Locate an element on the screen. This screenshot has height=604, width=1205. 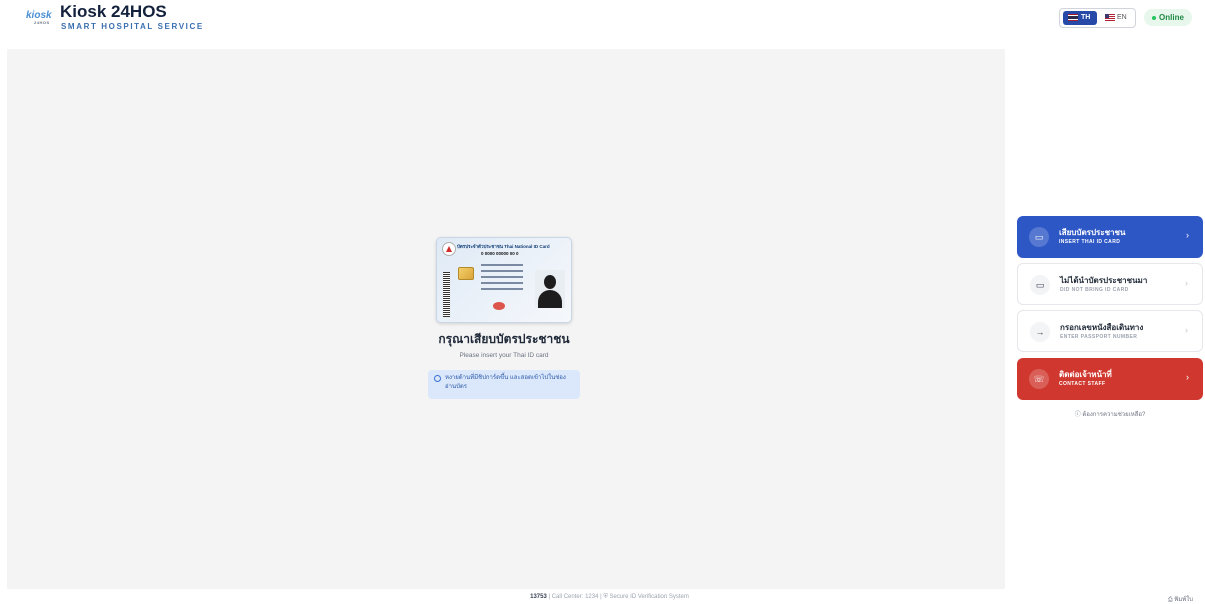
lang-en-button: EN is located at coordinates (1118, 18).